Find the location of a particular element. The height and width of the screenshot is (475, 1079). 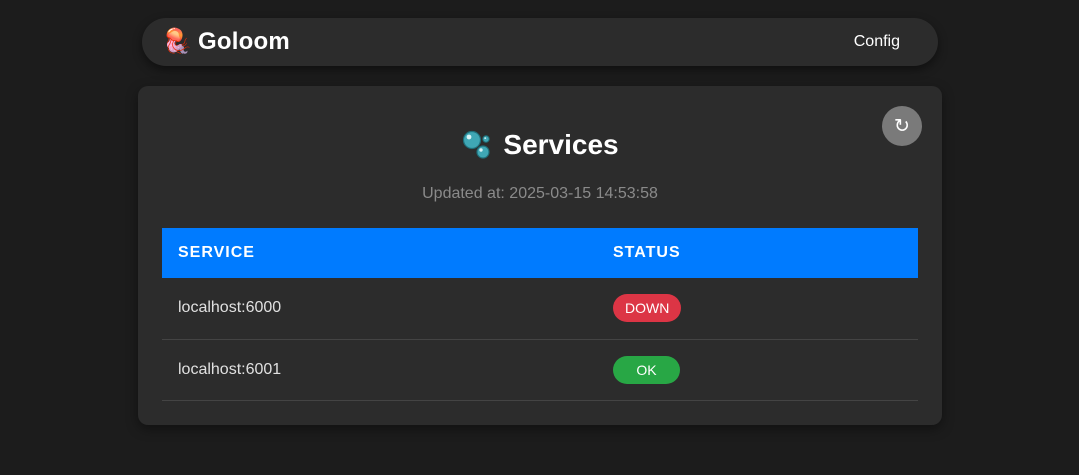

header-service: SERVICE is located at coordinates (216, 252).